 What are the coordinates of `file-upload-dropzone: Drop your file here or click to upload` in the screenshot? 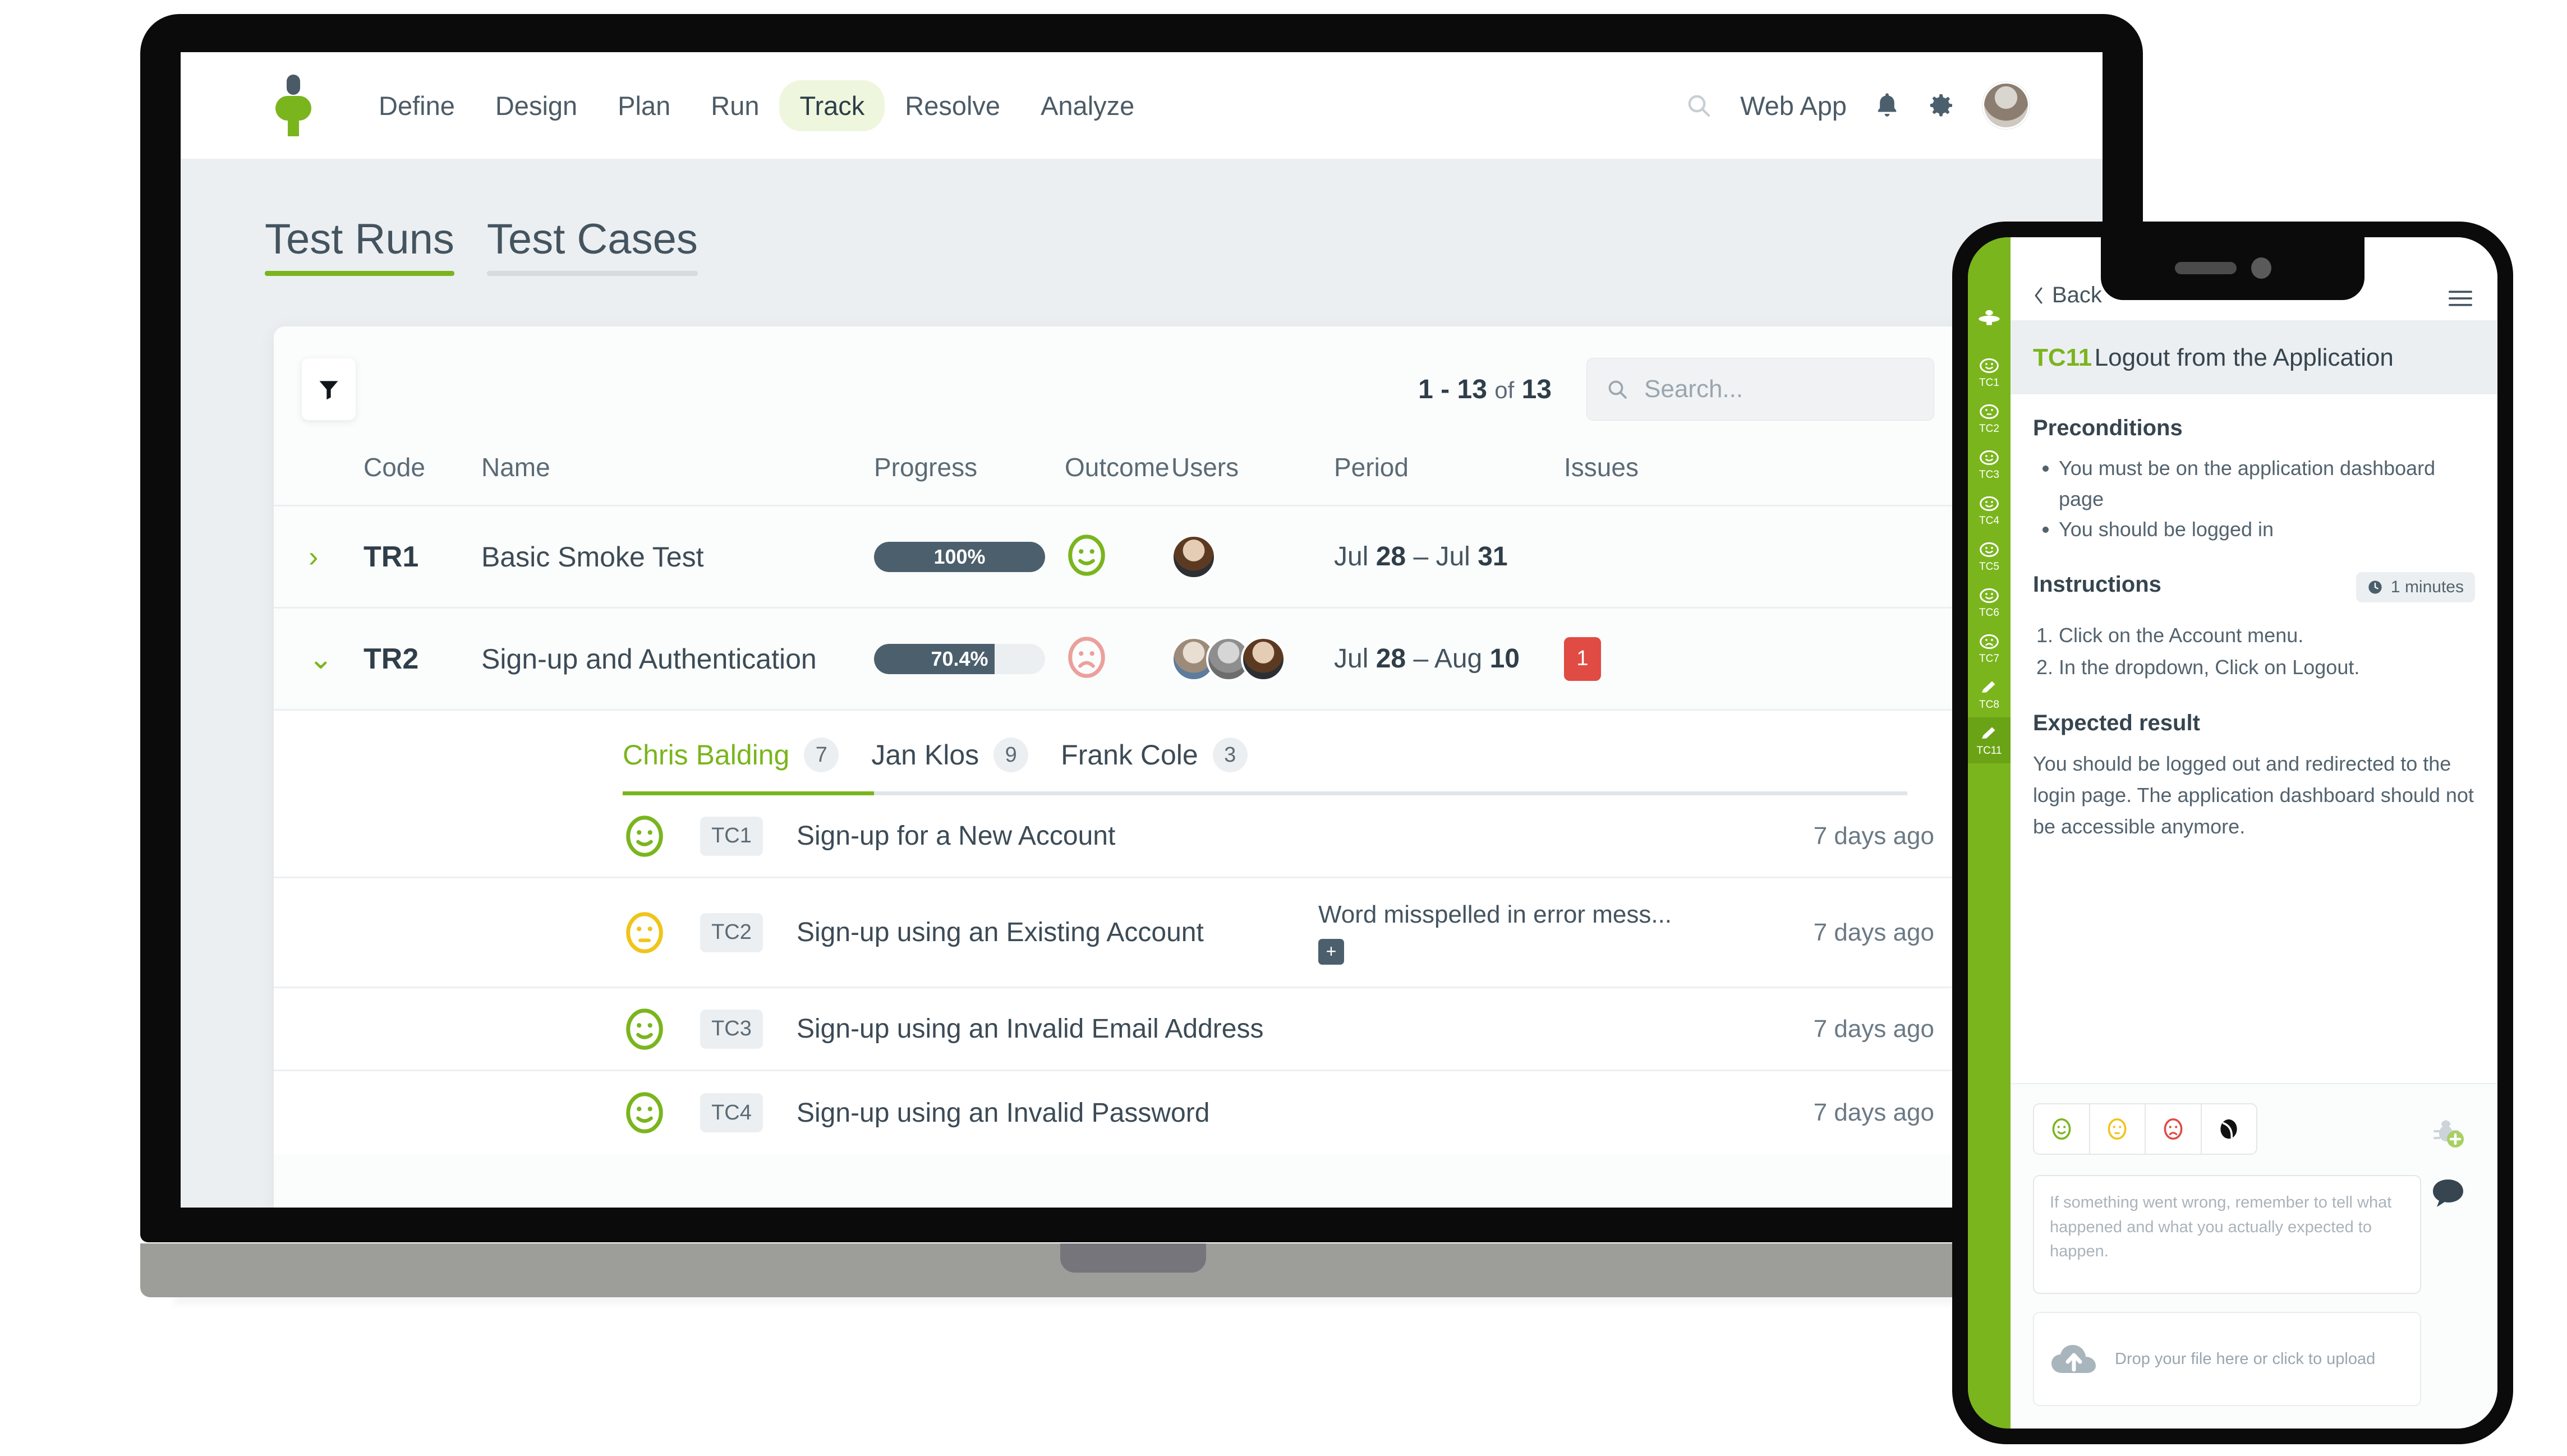 It's located at (2227, 1359).